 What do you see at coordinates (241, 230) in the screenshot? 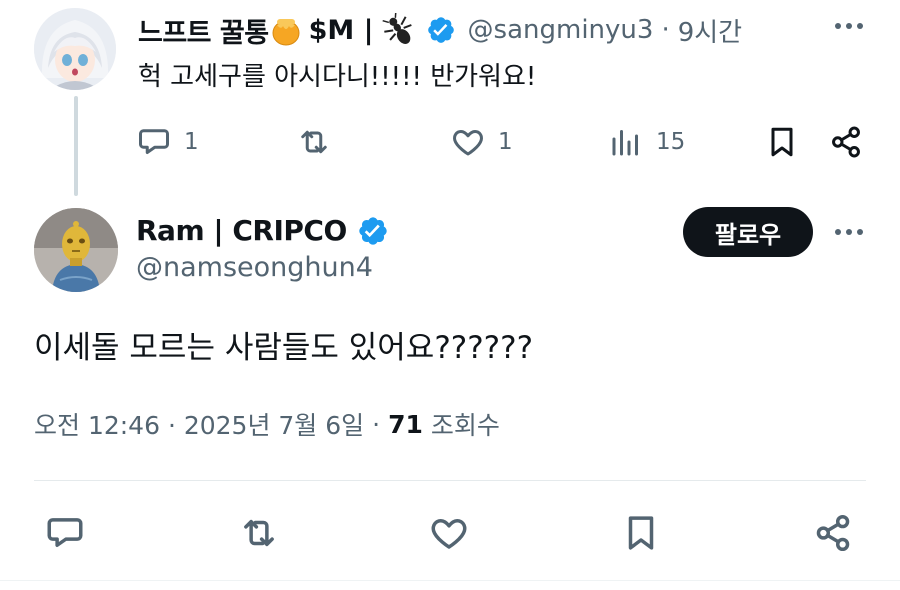
I see `main-display-name: Ram | CRIPCO` at bounding box center [241, 230].